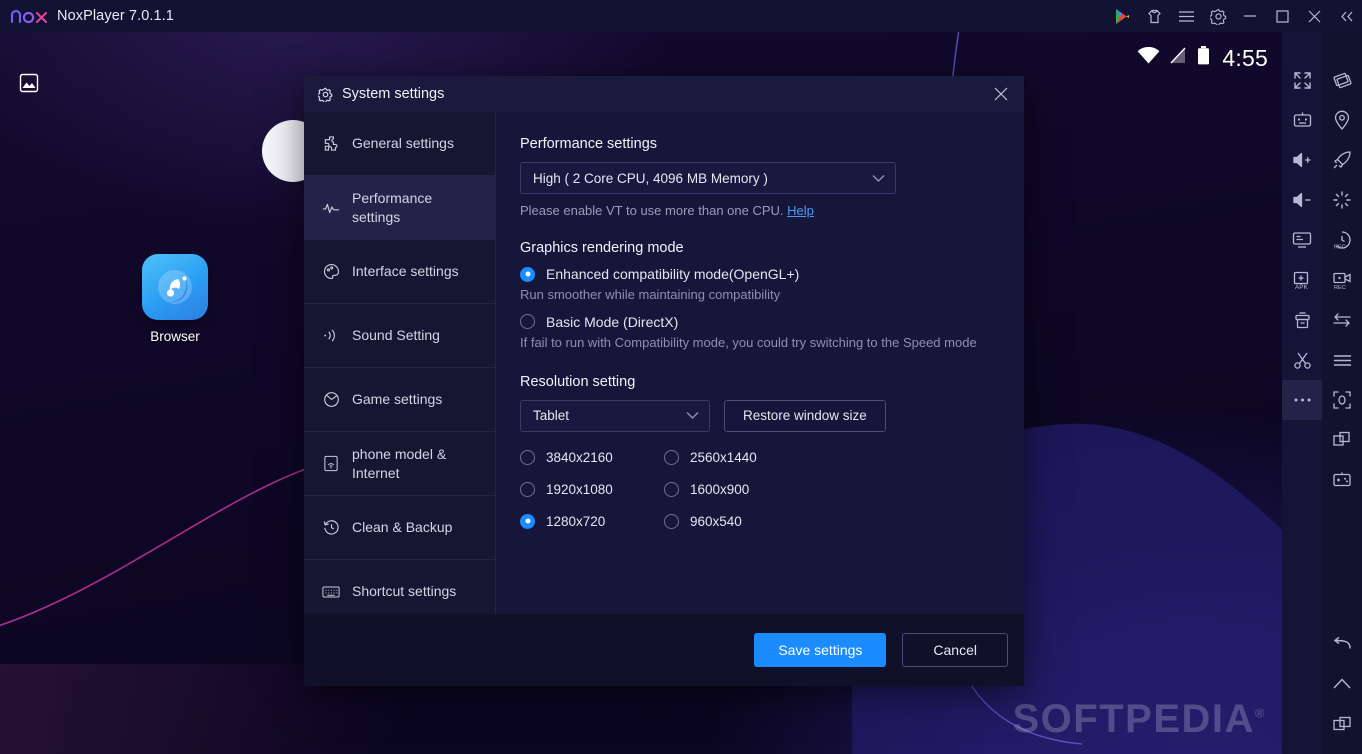 The height and width of the screenshot is (754, 1362). What do you see at coordinates (1342, 160) in the screenshot?
I see `rocket-boost-icon` at bounding box center [1342, 160].